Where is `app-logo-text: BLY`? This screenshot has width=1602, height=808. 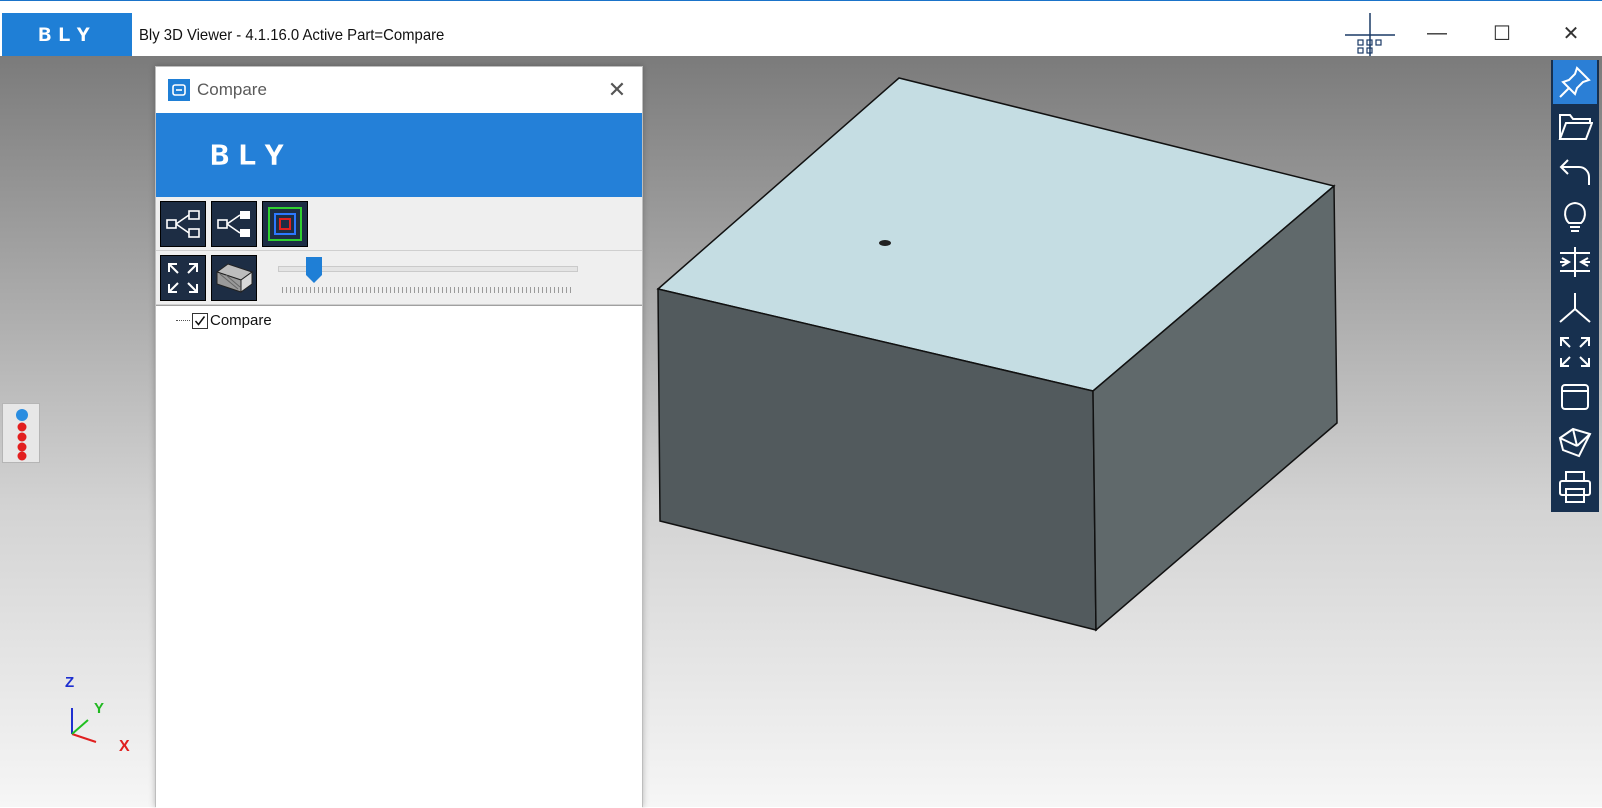
app-logo-text: BLY is located at coordinates (67, 35).